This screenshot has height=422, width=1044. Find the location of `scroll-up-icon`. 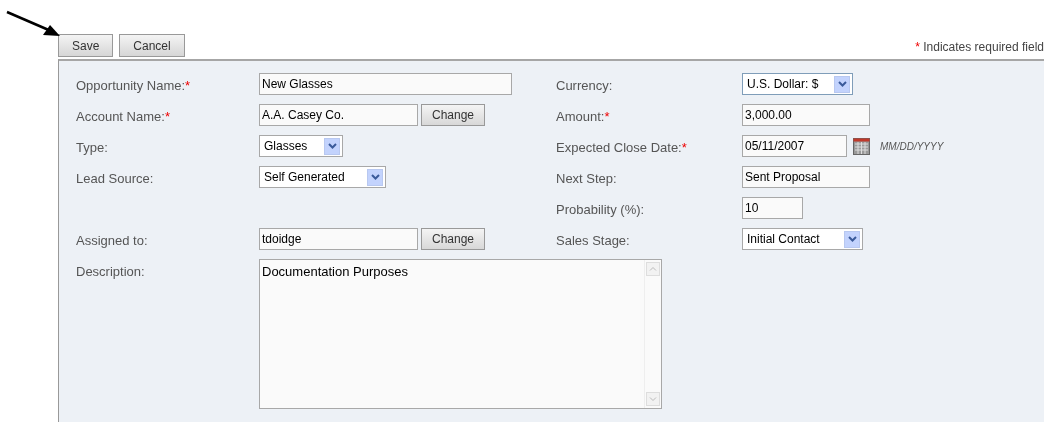

scroll-up-icon is located at coordinates (653, 269).